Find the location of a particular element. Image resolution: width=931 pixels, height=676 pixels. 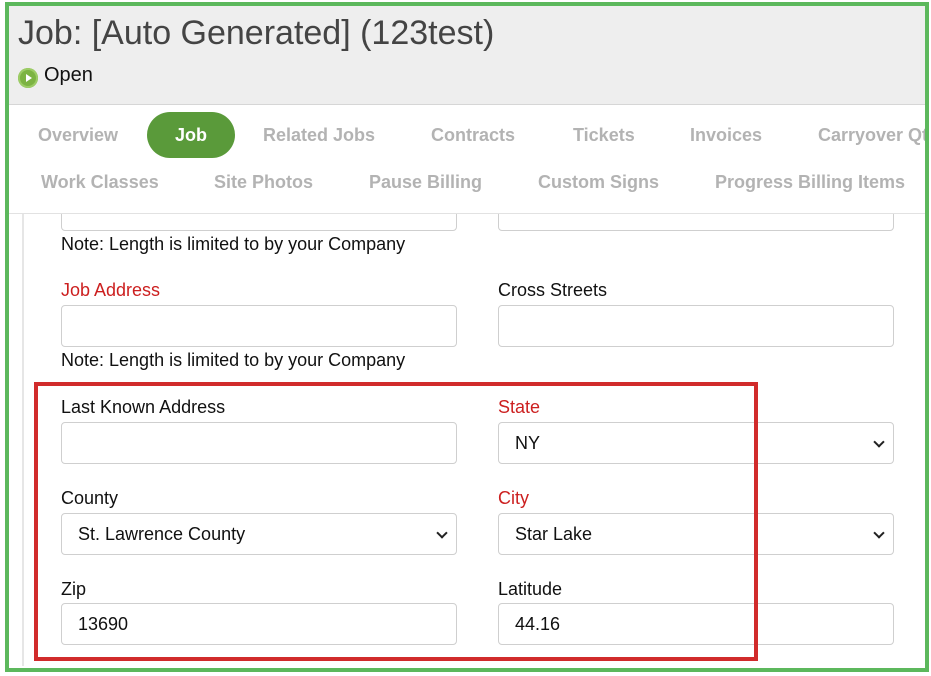

county-select: St. Lawrence County is located at coordinates (259, 534).